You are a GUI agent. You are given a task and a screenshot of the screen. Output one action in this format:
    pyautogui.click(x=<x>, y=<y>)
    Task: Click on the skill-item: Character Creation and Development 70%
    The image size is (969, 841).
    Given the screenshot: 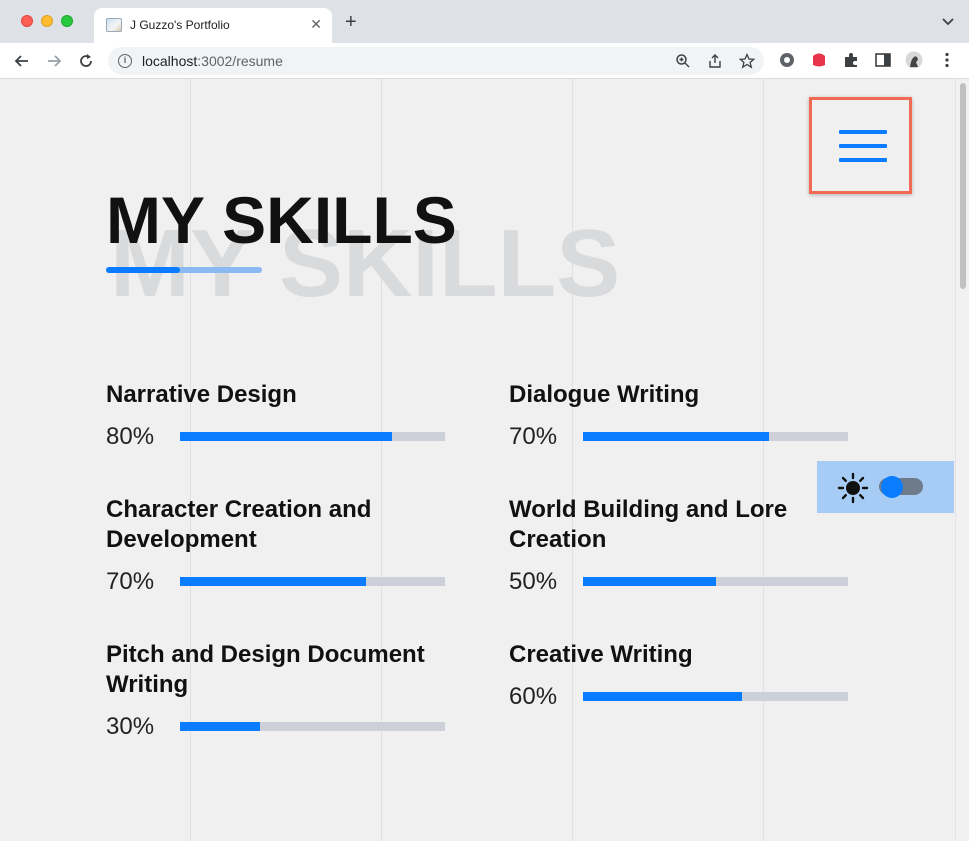 What is the action you would take?
    pyautogui.click(x=275, y=546)
    